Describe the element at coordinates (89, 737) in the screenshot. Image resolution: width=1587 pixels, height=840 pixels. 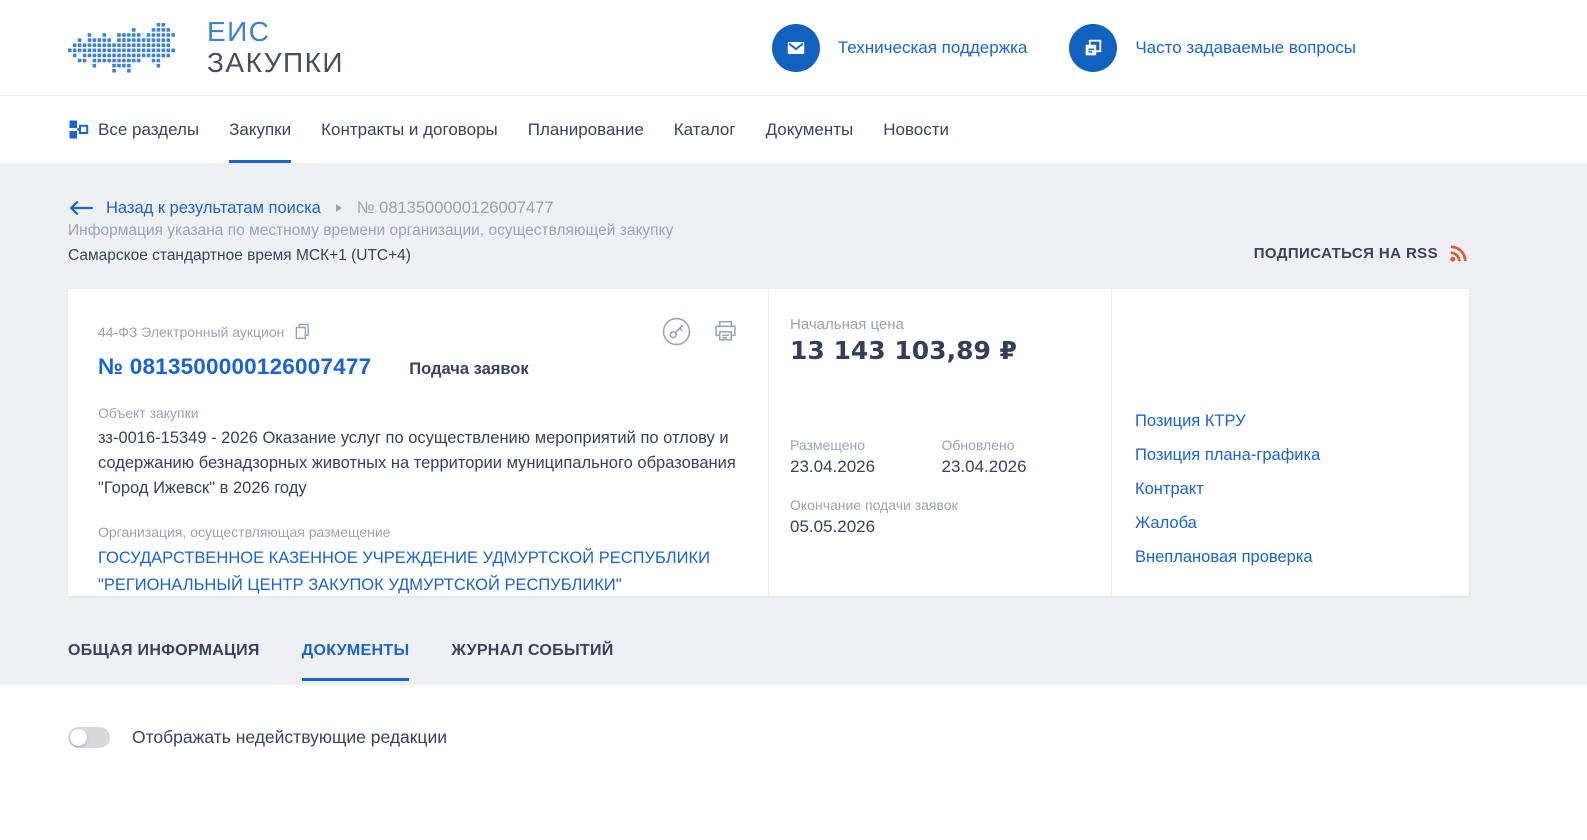
I see `show-invalid-revisions-toggle` at that location.